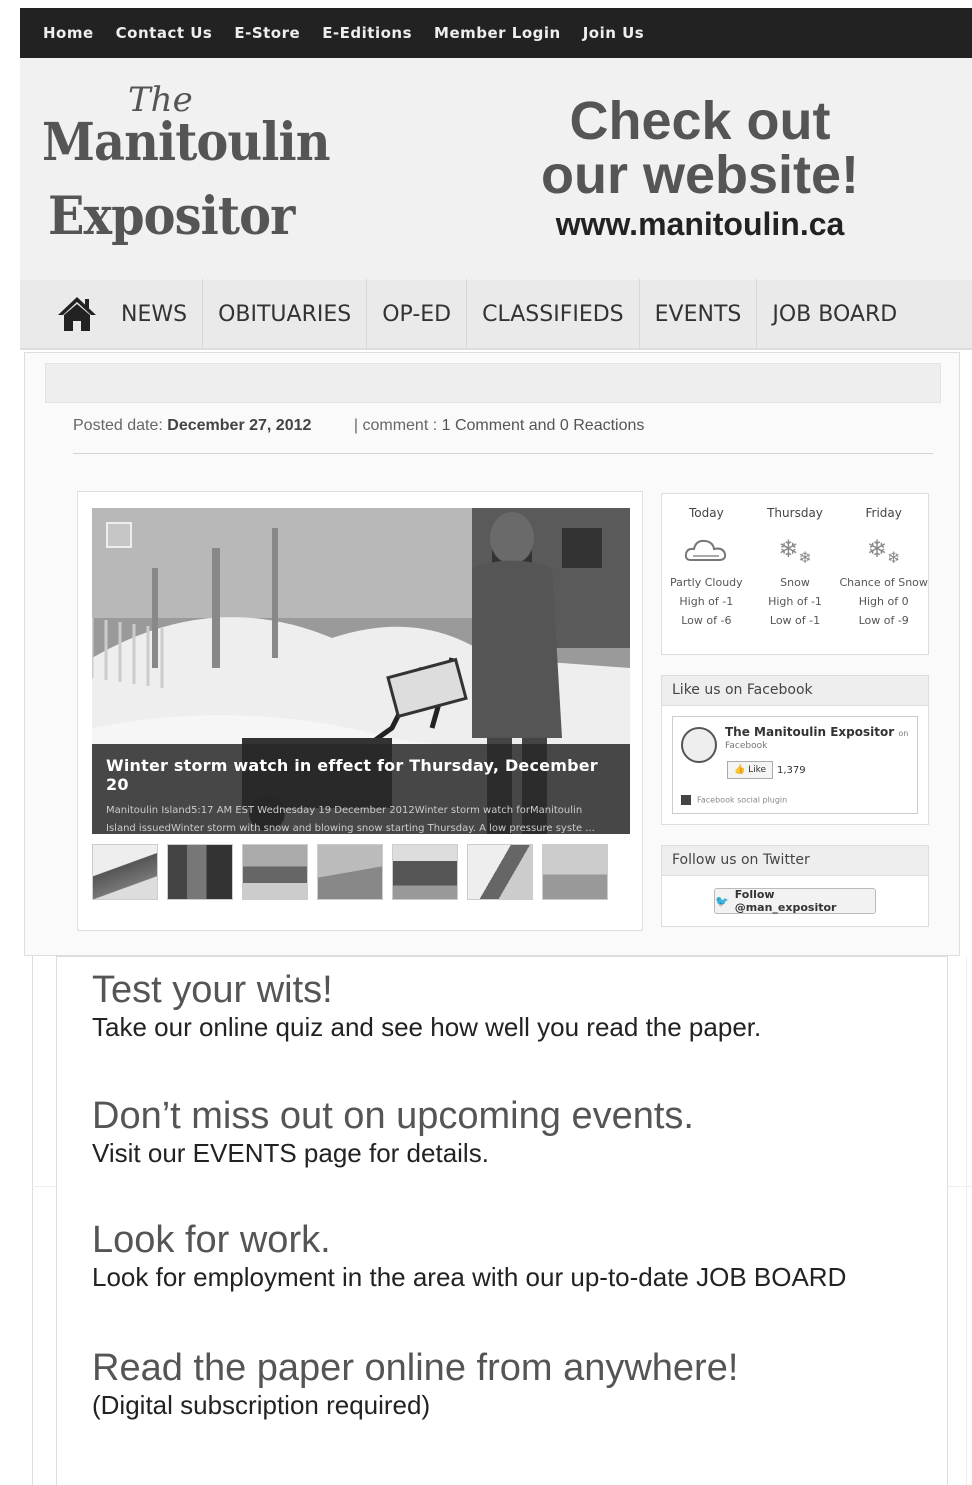  What do you see at coordinates (417, 314) in the screenshot?
I see `nav-op-ed: OP-ED` at bounding box center [417, 314].